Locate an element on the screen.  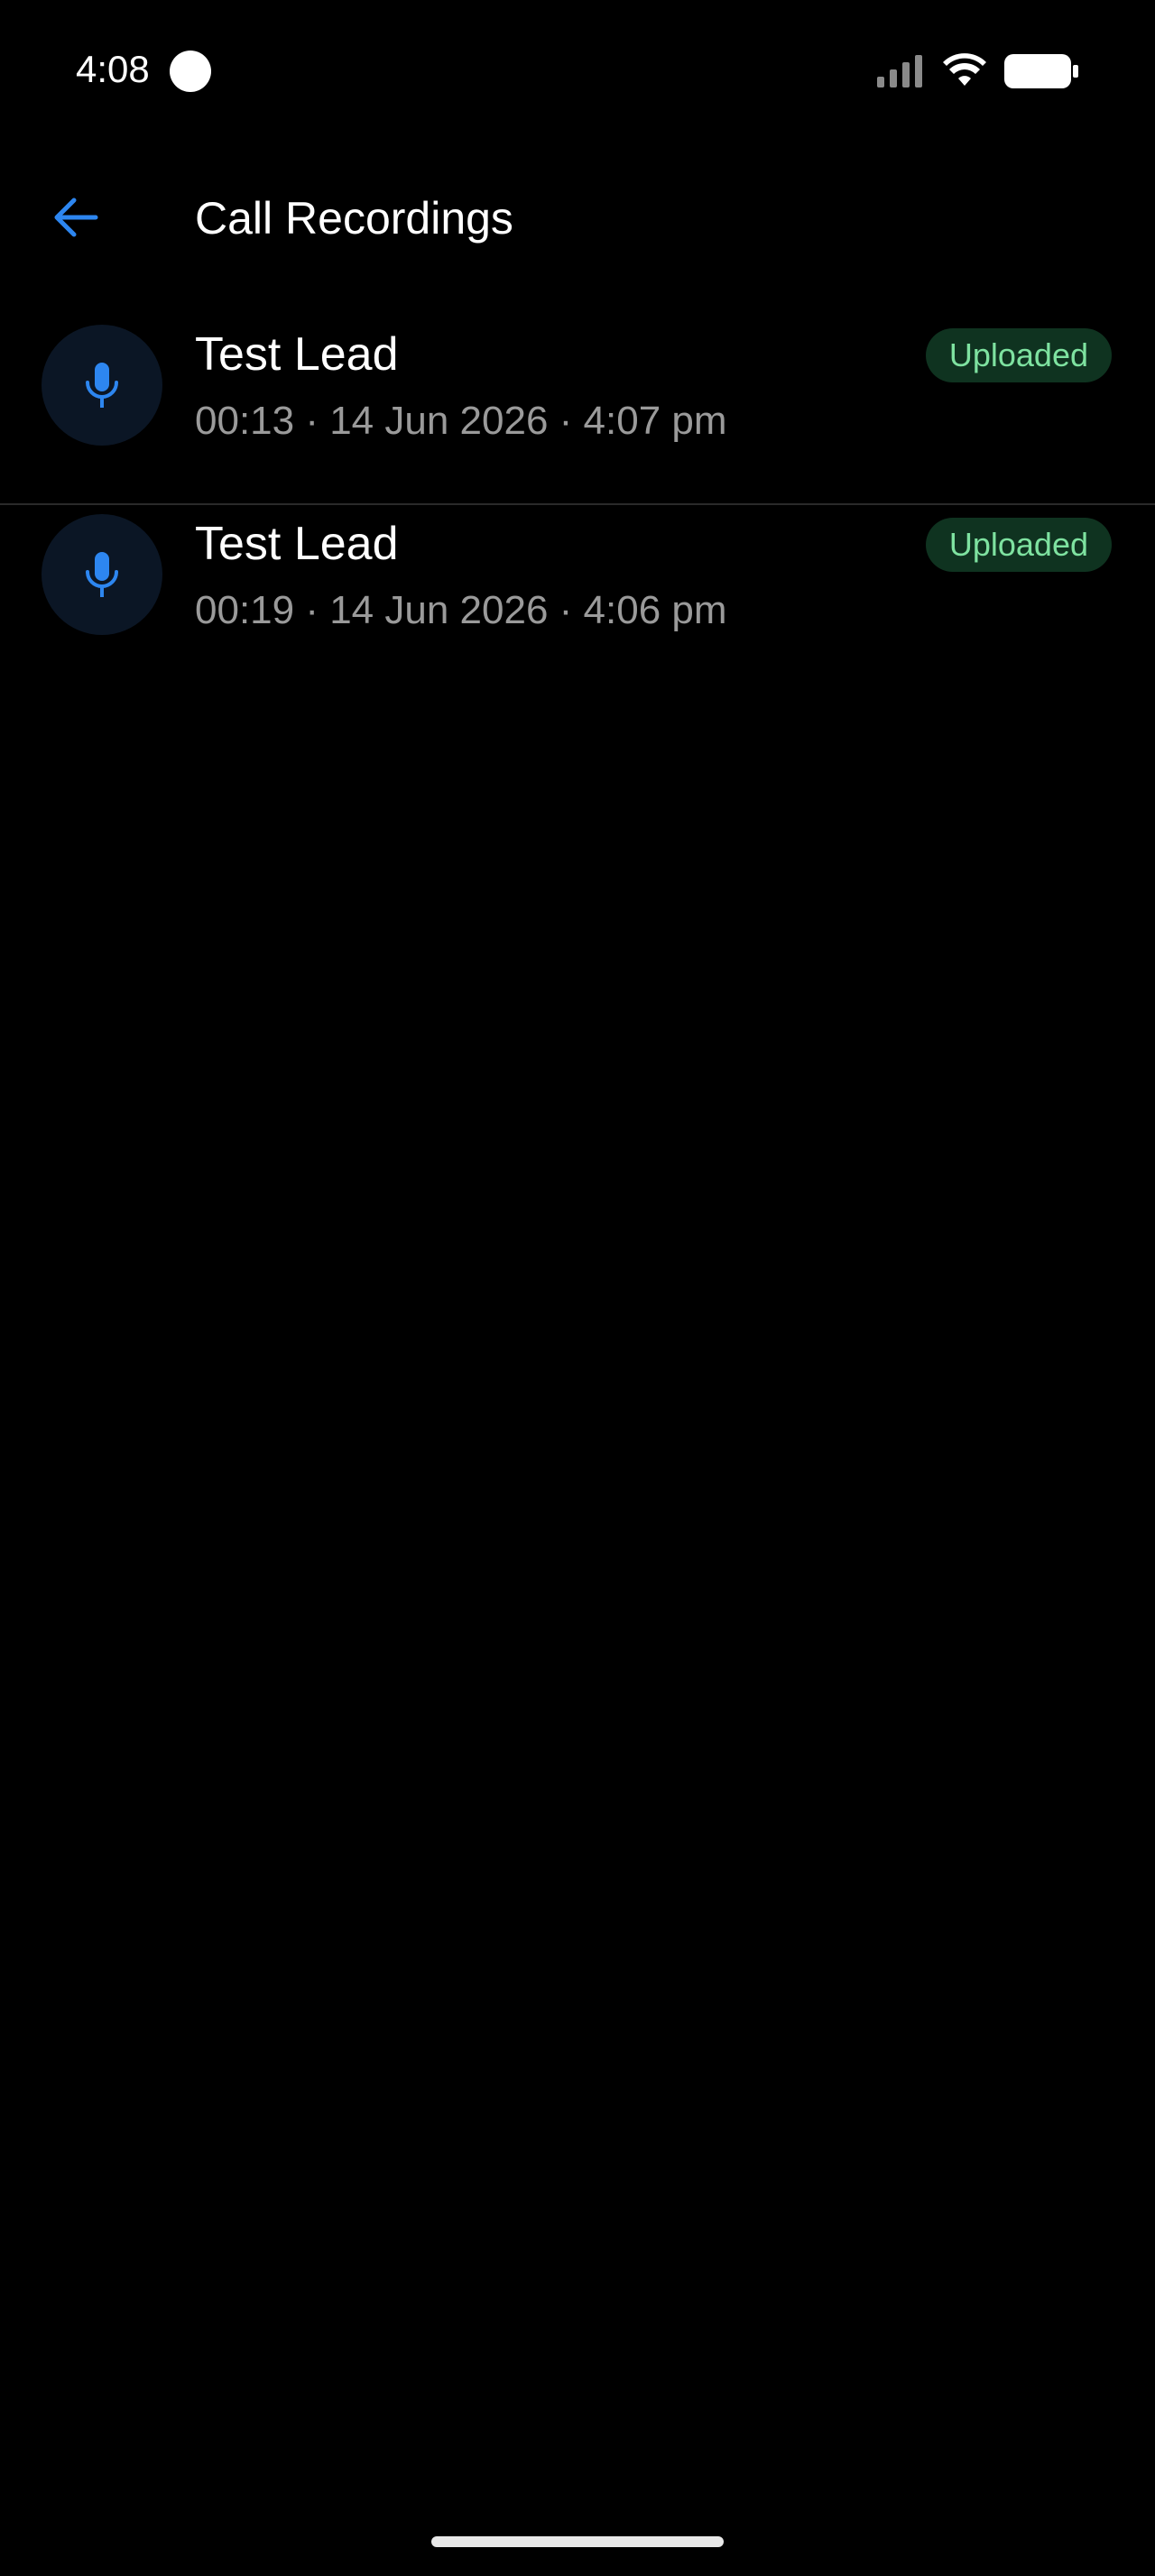
status-bar: 4:08 is located at coordinates (577, 68).